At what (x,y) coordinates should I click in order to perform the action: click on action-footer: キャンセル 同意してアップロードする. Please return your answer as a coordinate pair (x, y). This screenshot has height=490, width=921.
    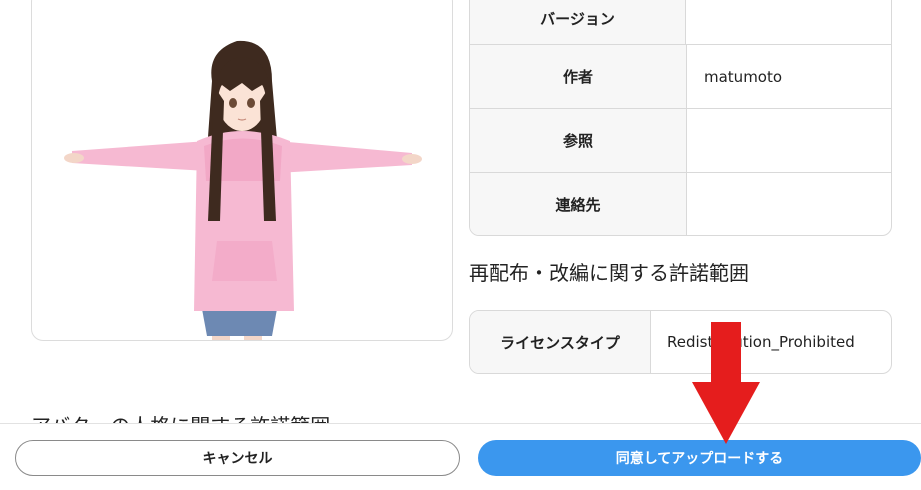
    Looking at the image, I should click on (460, 456).